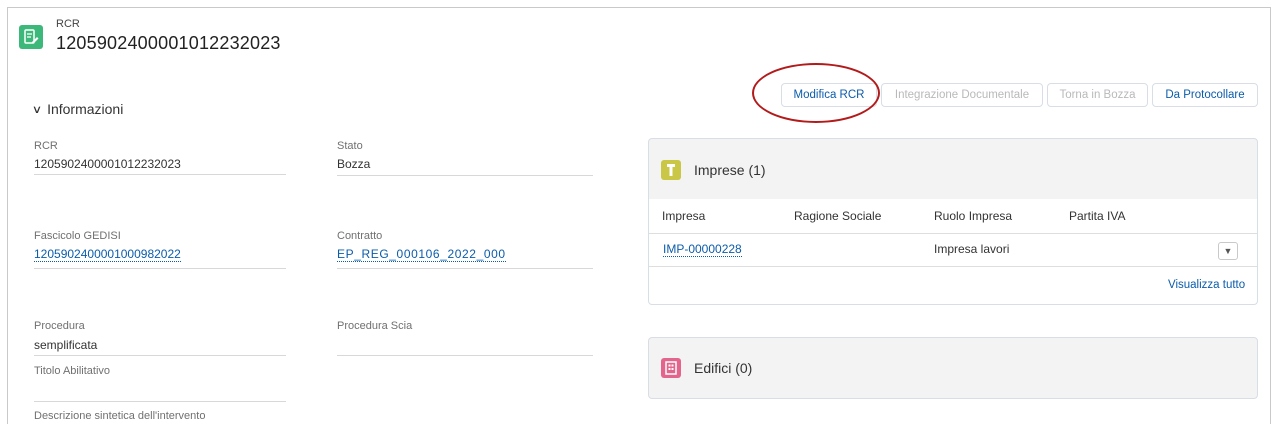 The width and height of the screenshot is (1272, 424). I want to click on procedura-scia-divider, so click(465, 355).